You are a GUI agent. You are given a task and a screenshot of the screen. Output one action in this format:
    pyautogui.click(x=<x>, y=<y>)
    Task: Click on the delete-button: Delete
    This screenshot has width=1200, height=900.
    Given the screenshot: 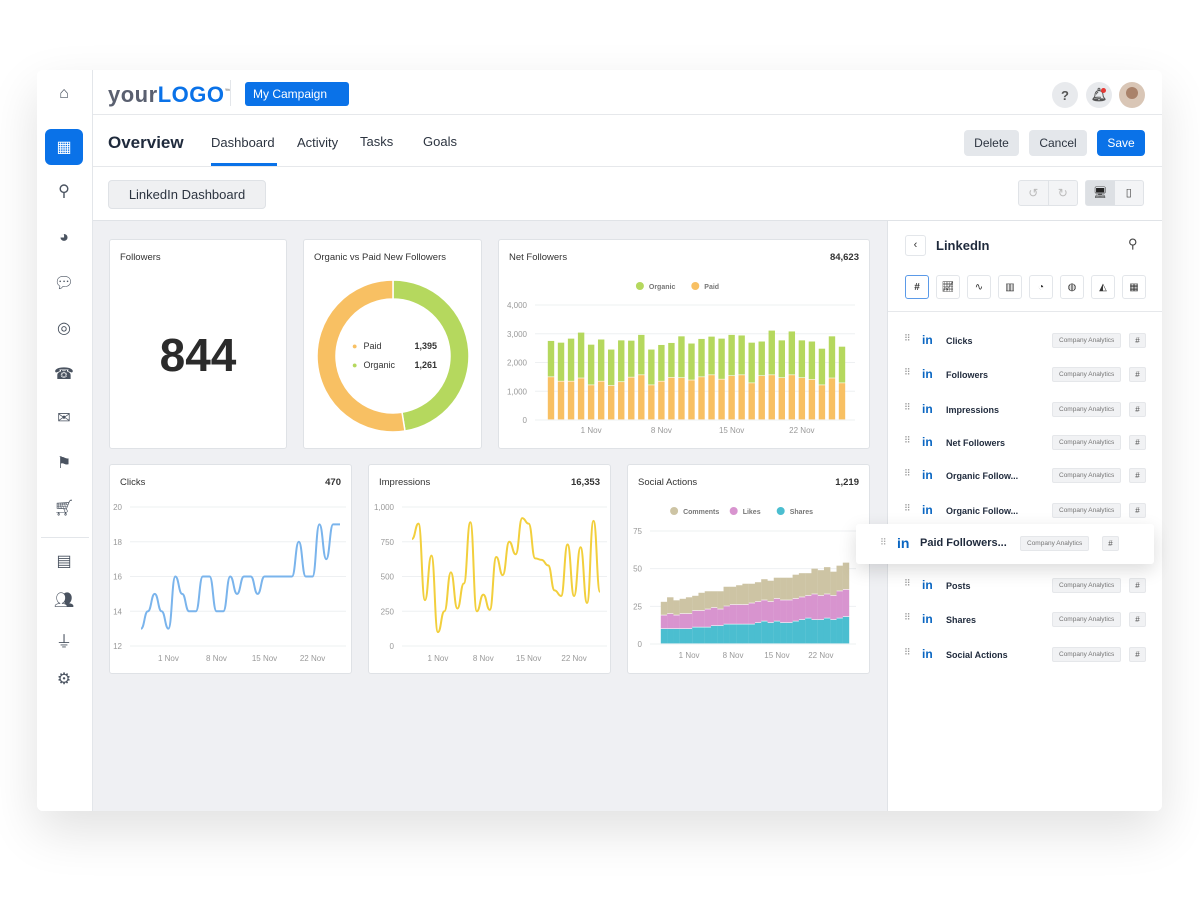 What is the action you would take?
    pyautogui.click(x=991, y=143)
    